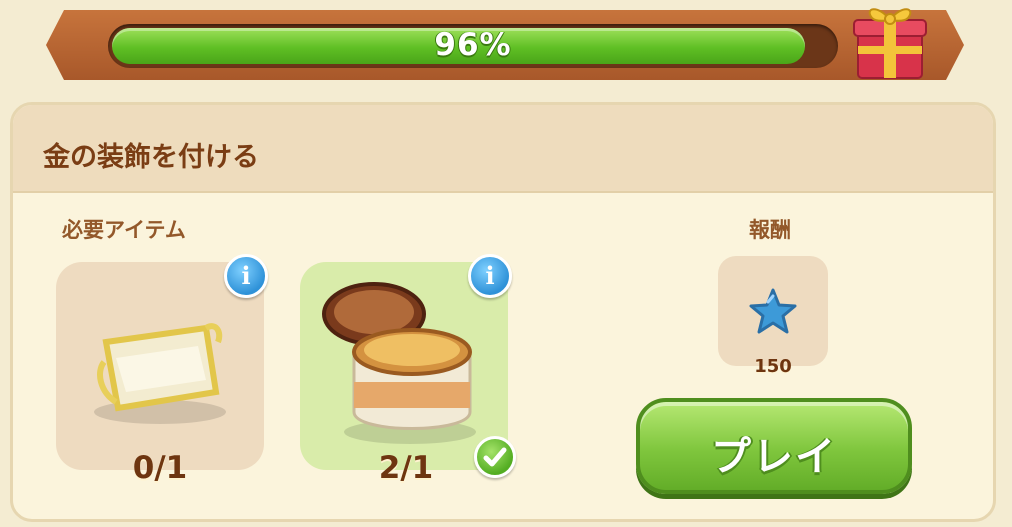  I want to click on item-count-polish: 2/1, so click(406, 468).